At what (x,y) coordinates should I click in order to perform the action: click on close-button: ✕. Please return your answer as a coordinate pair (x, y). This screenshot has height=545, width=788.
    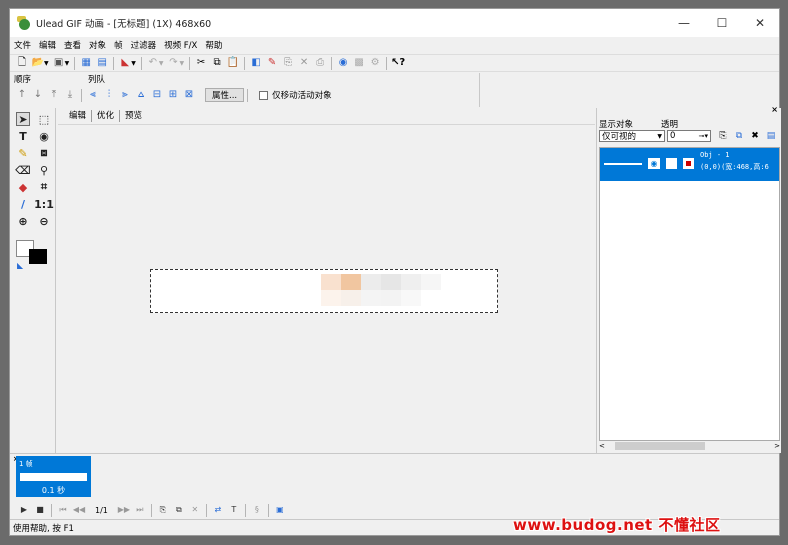
    Looking at the image, I should click on (760, 23).